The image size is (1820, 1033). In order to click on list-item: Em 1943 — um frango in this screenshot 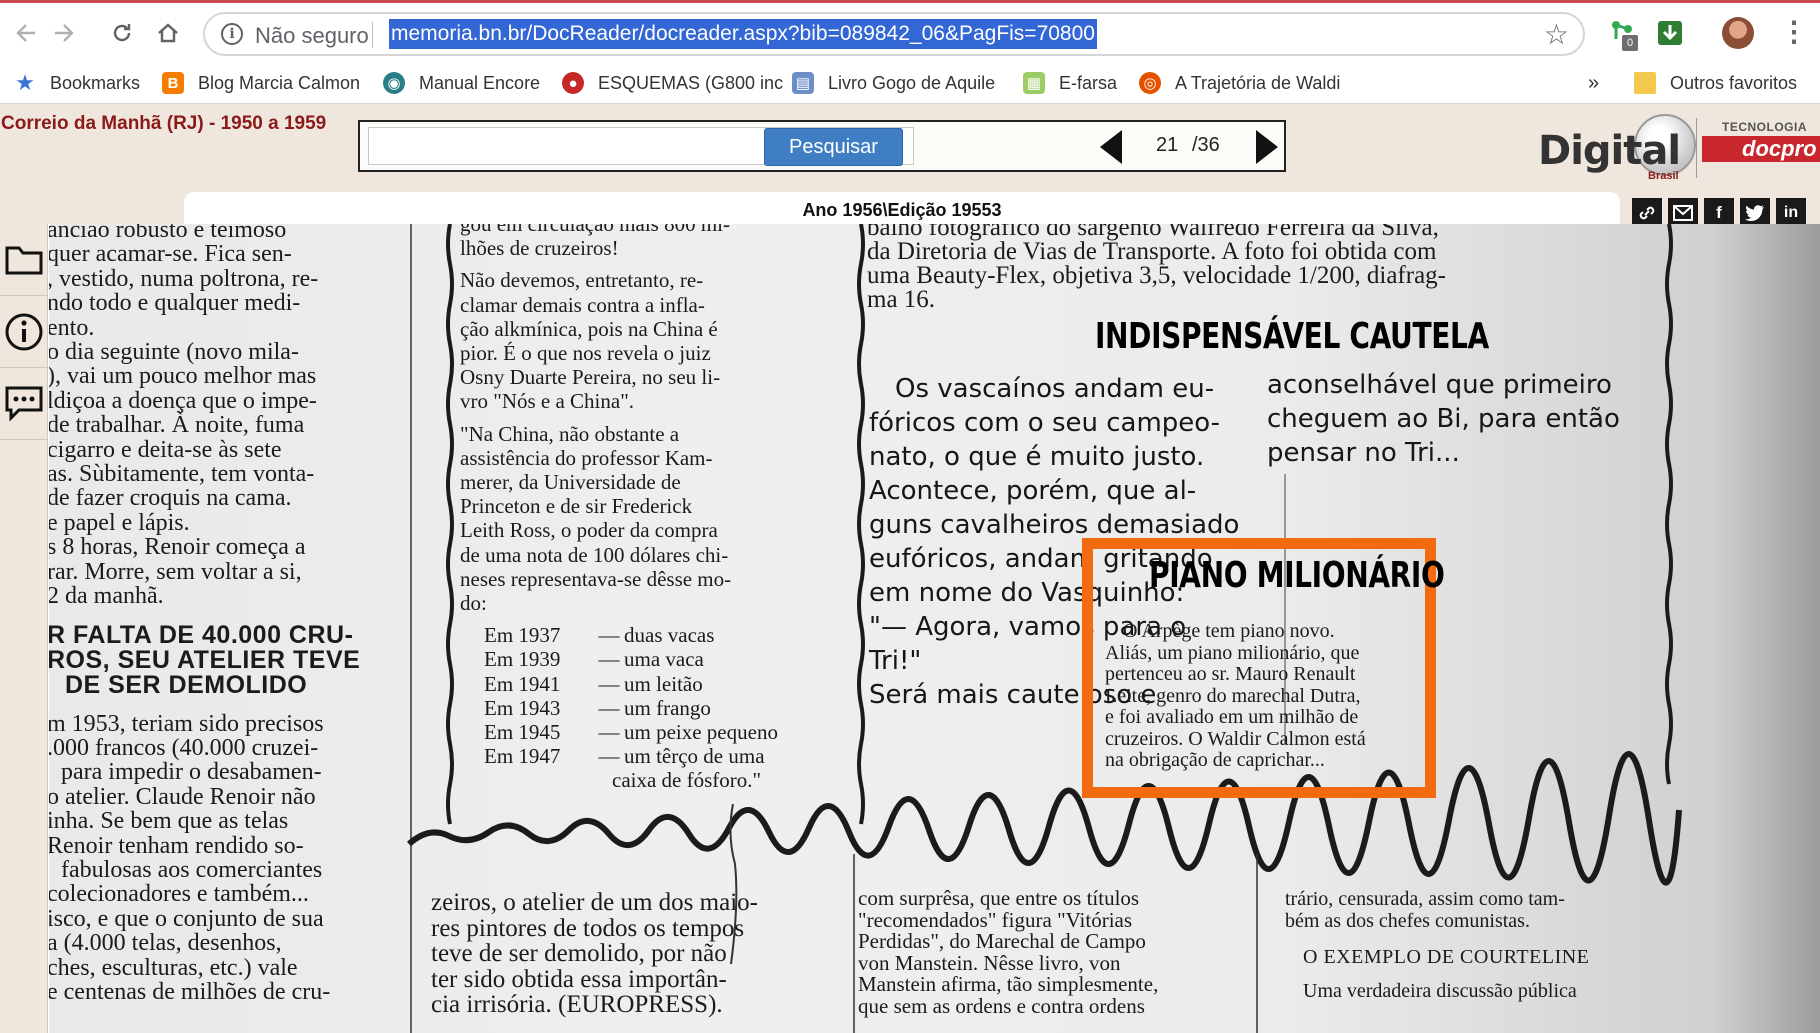, I will do `click(674, 708)`.